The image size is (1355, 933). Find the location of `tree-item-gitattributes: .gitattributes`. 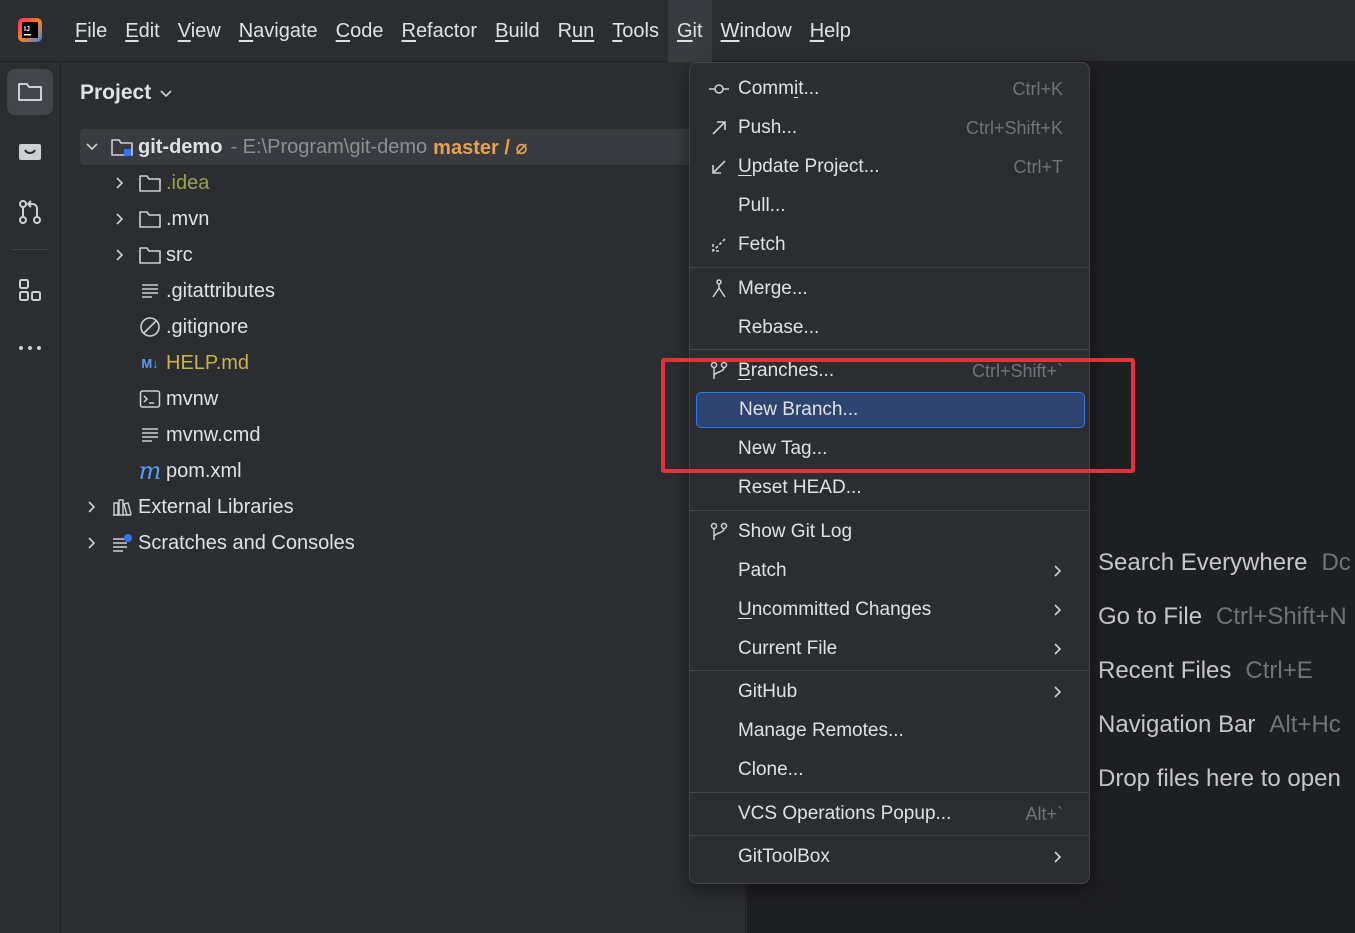

tree-item-gitattributes: .gitattributes is located at coordinates (206, 291).